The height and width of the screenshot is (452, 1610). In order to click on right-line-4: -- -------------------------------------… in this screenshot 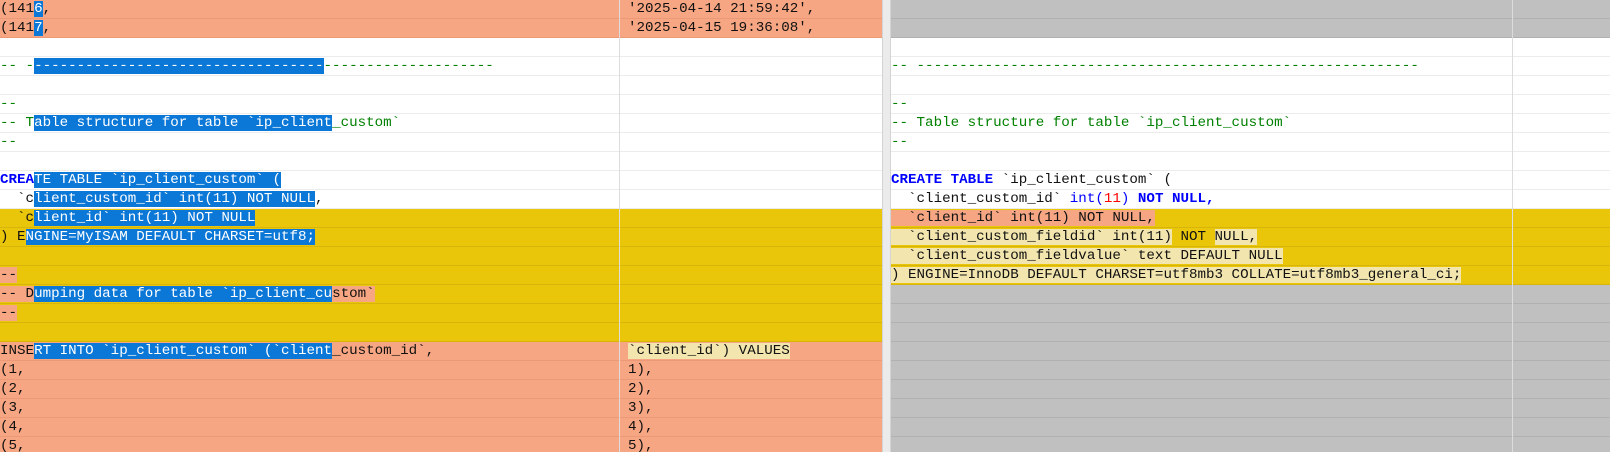, I will do `click(1250, 66)`.